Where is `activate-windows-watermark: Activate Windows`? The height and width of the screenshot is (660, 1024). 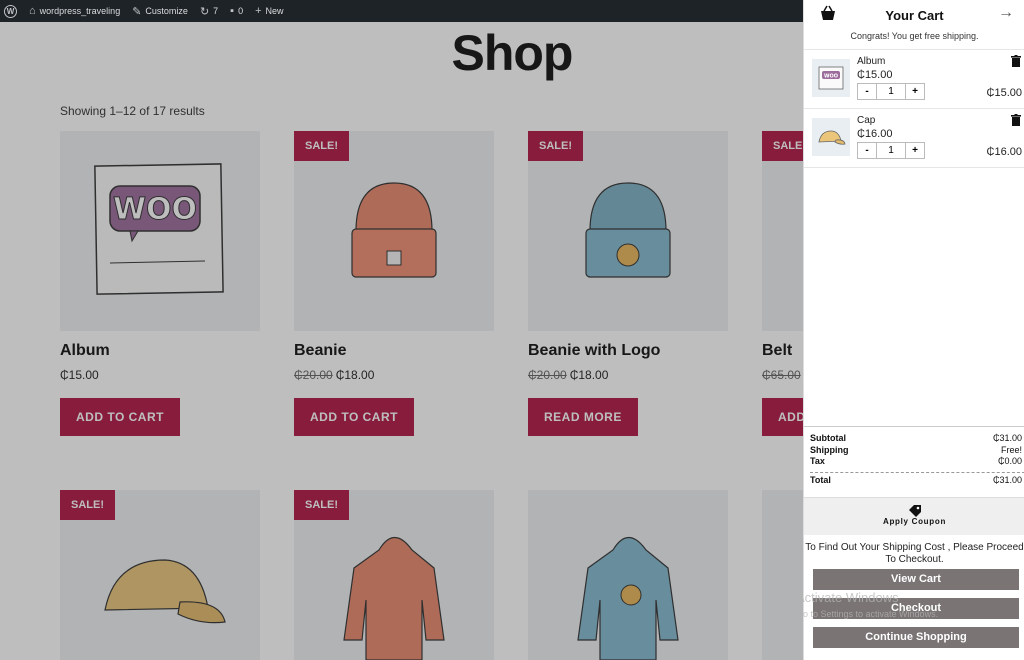 activate-windows-watermark: Activate Windows is located at coordinates (847, 597).